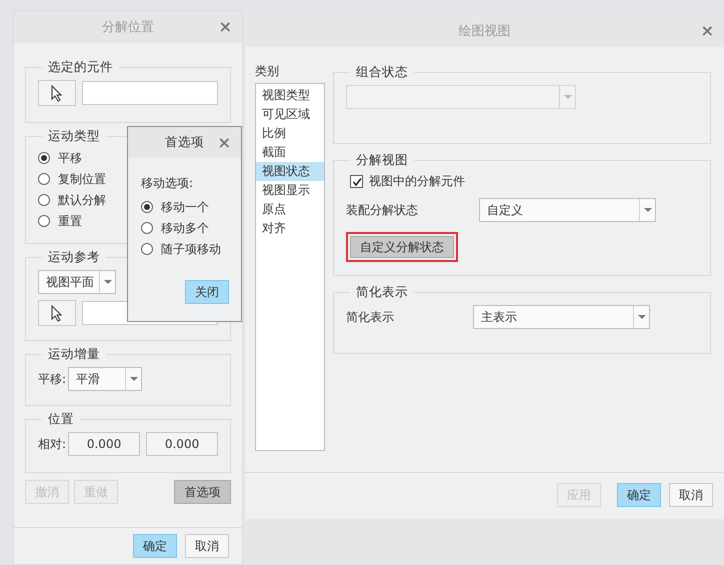  Describe the element at coordinates (382, 72) in the screenshot. I see `group-label: 组合状态` at that location.